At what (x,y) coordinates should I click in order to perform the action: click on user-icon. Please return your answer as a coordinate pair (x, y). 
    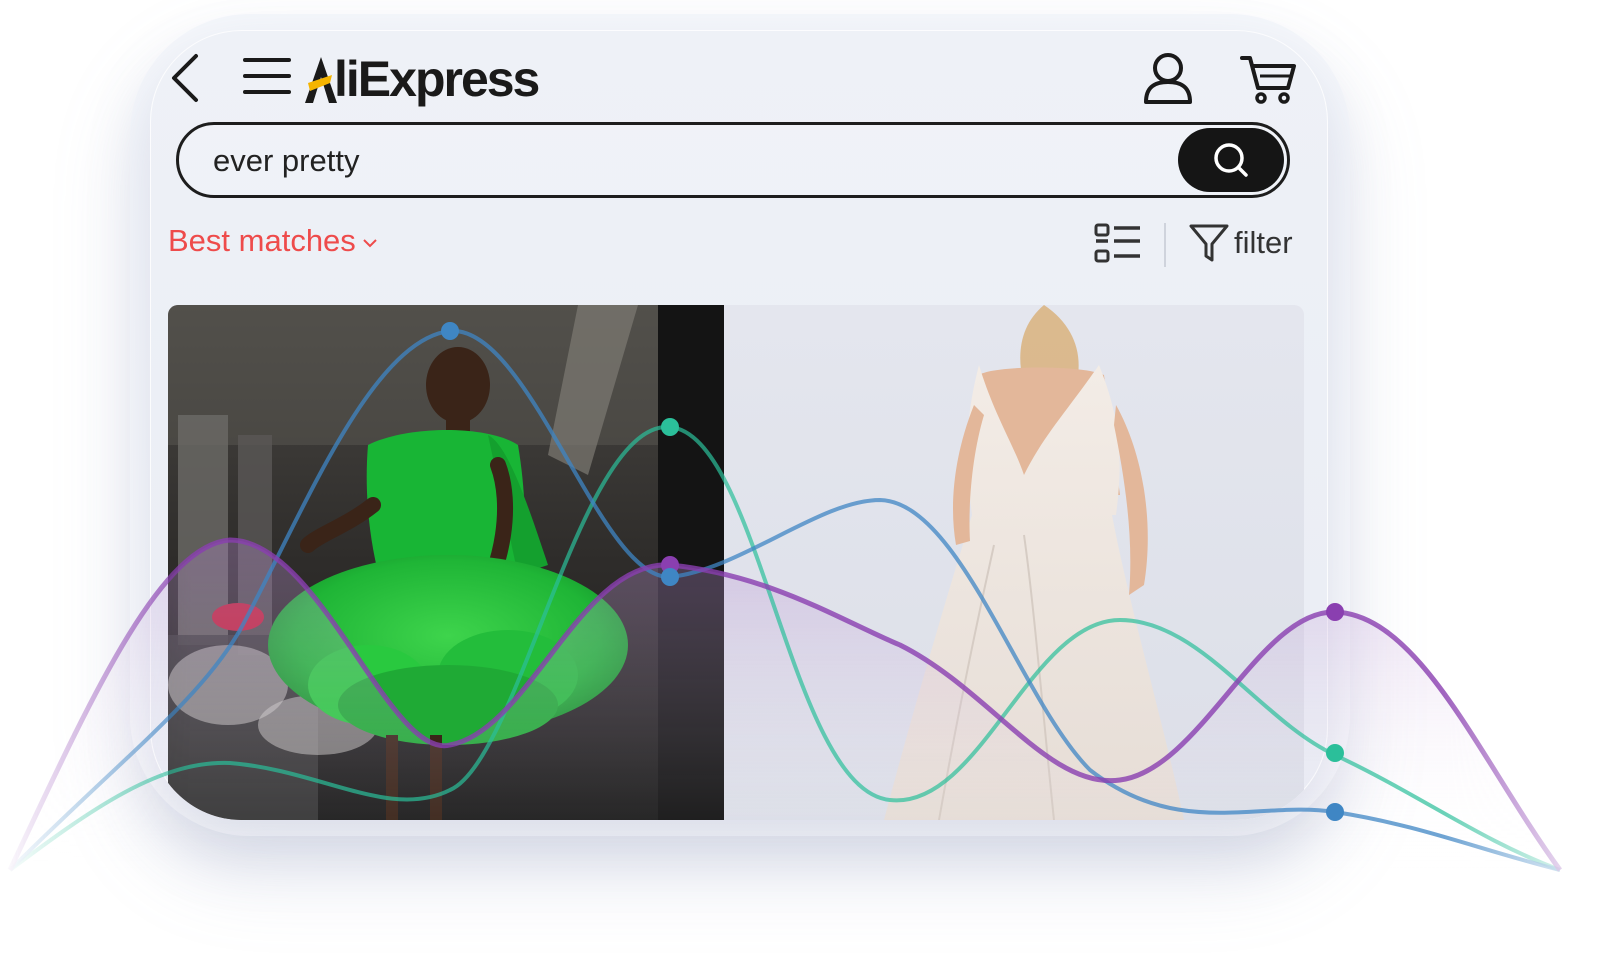
    Looking at the image, I should click on (1168, 78).